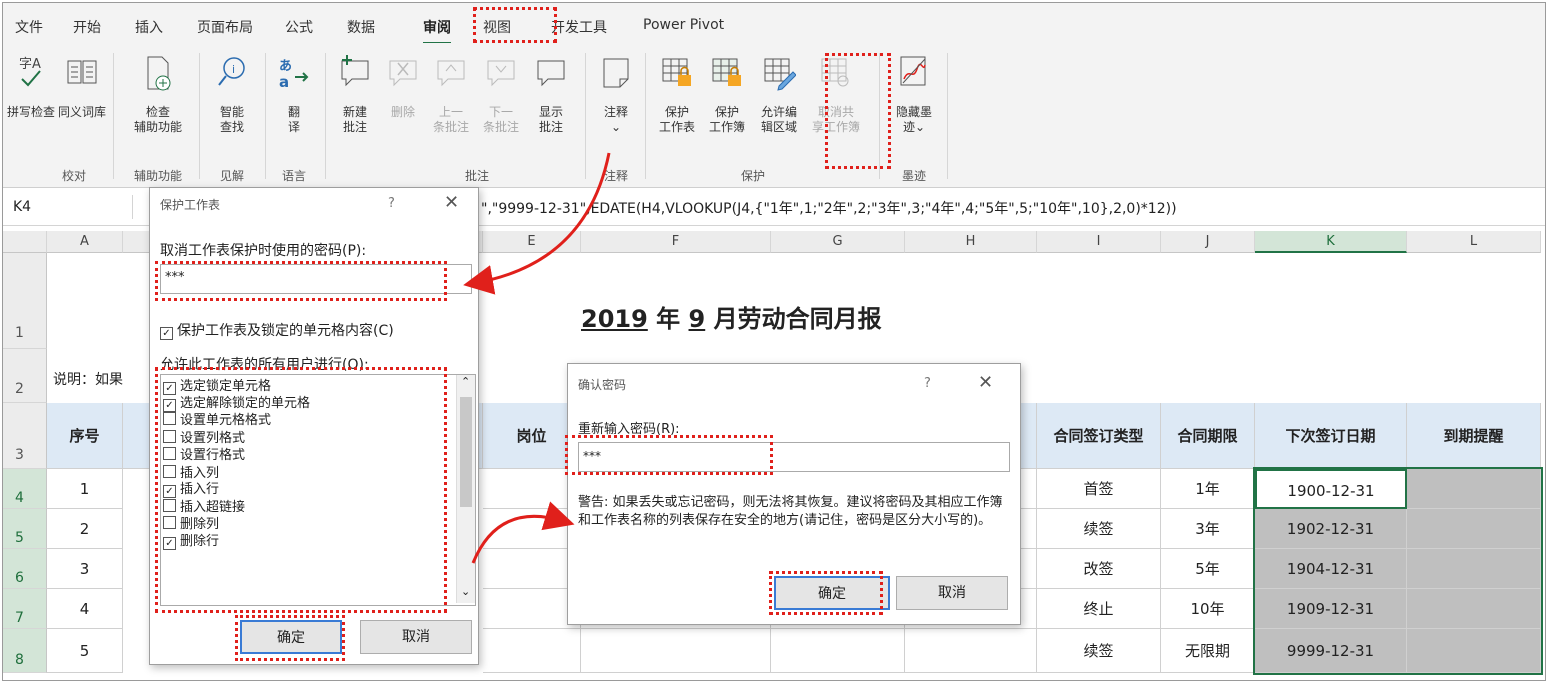  I want to click on cell-term: 无限期, so click(1208, 651).